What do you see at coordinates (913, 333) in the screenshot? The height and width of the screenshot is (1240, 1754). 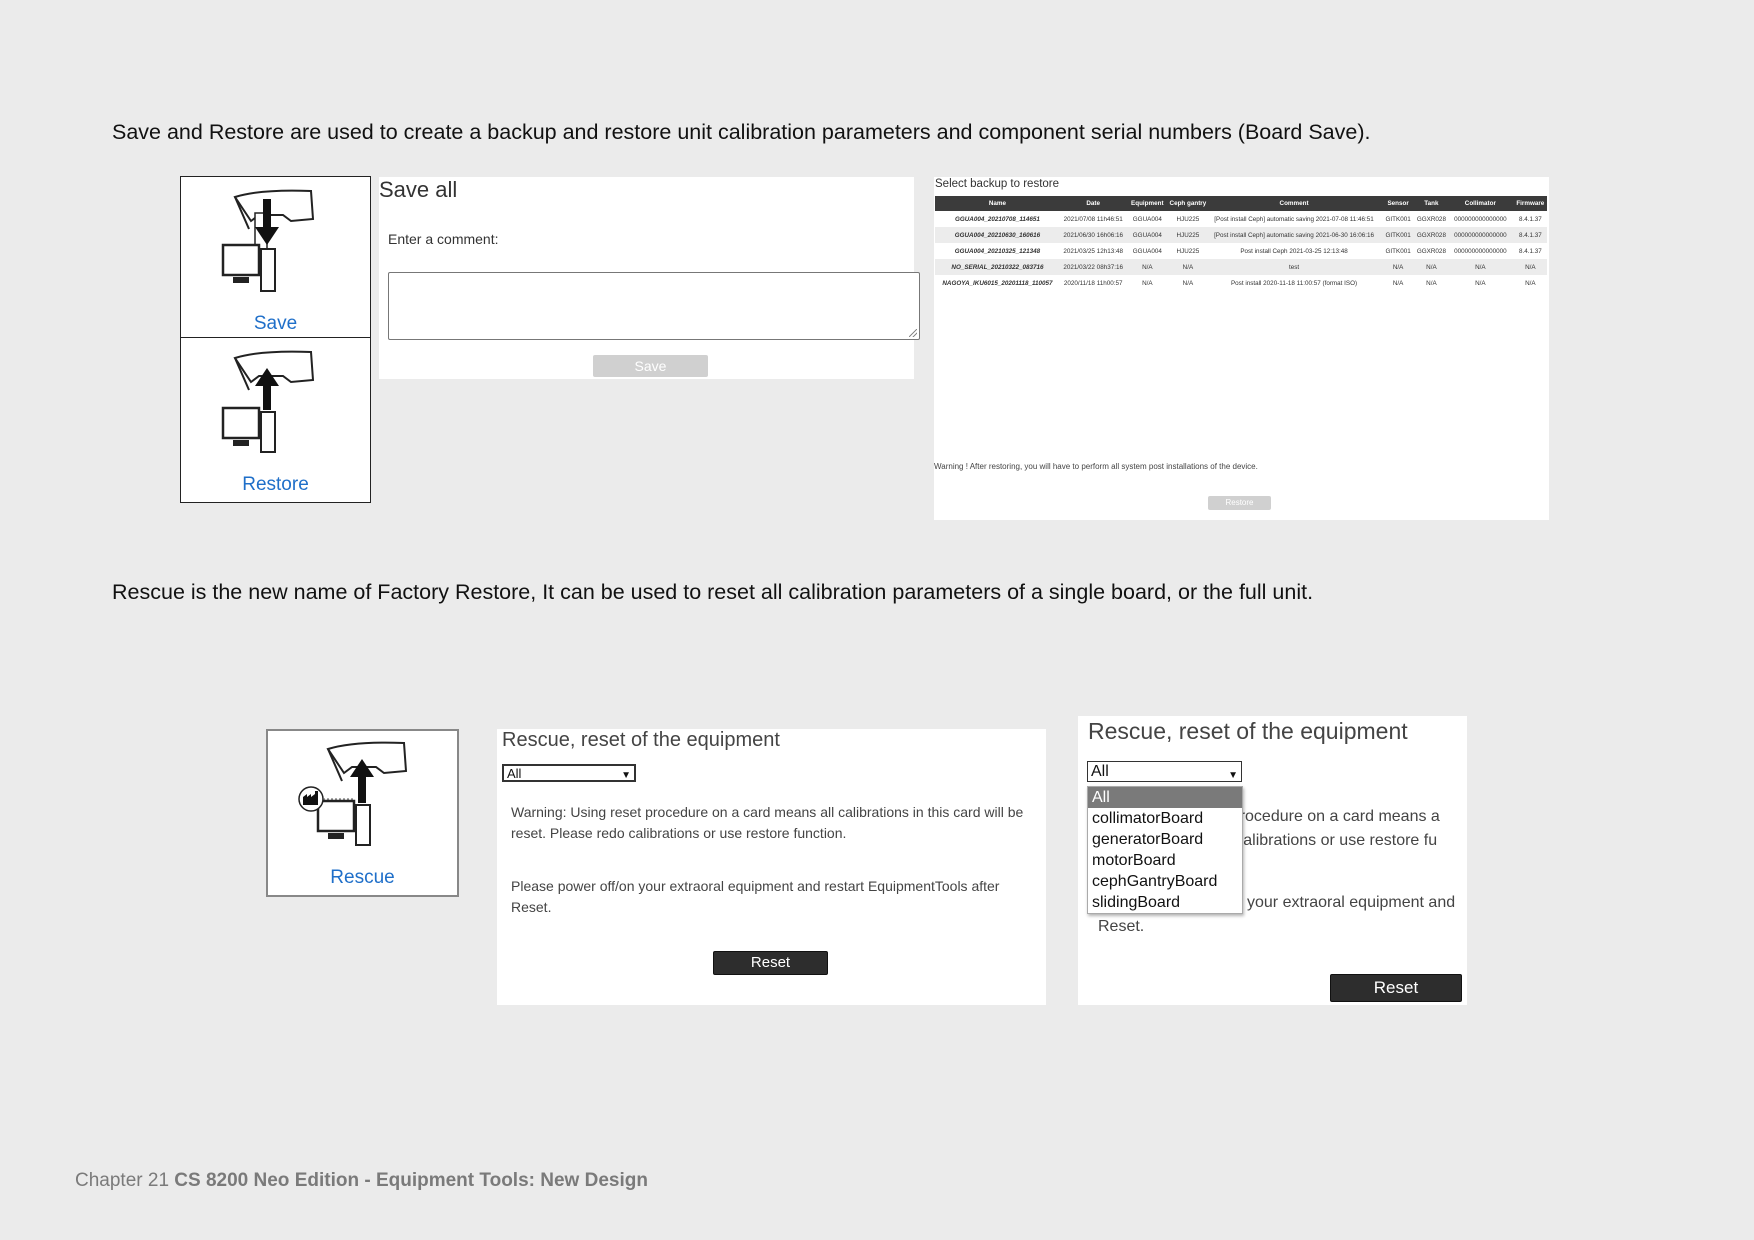 I see `resize-grip-icon` at bounding box center [913, 333].